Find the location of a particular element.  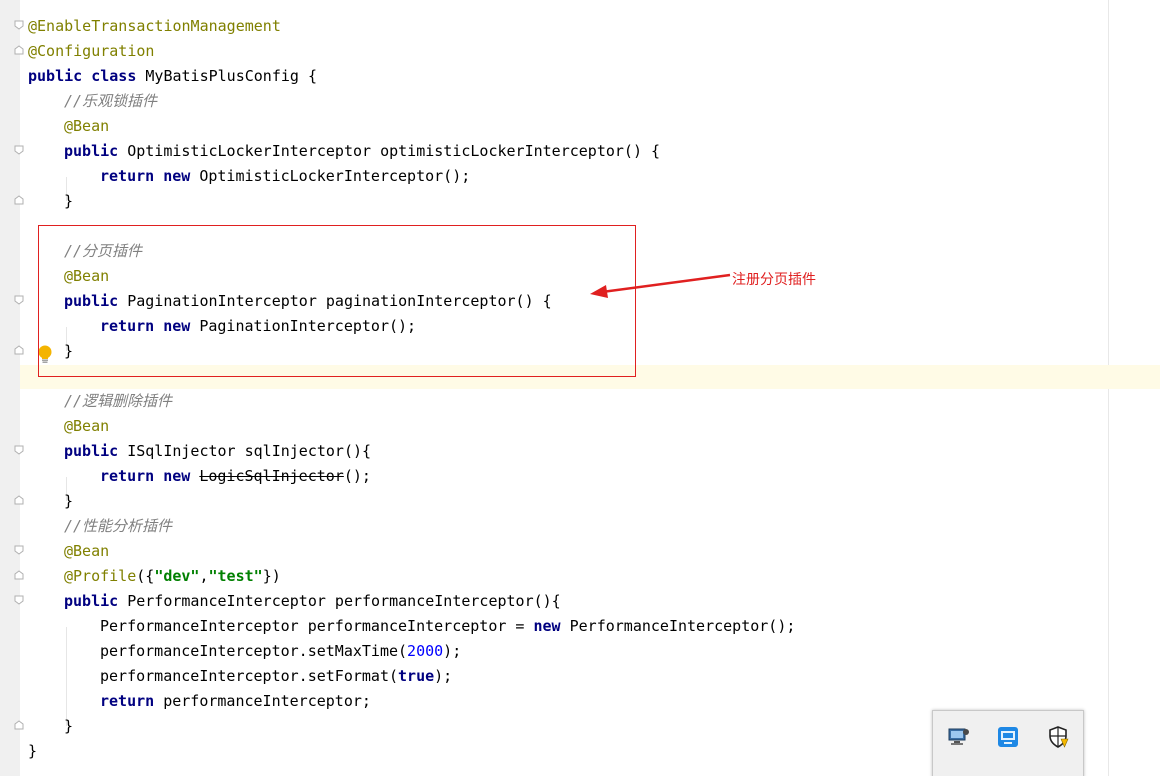

deprecated-class: LogicSqlInjector is located at coordinates (271, 476).